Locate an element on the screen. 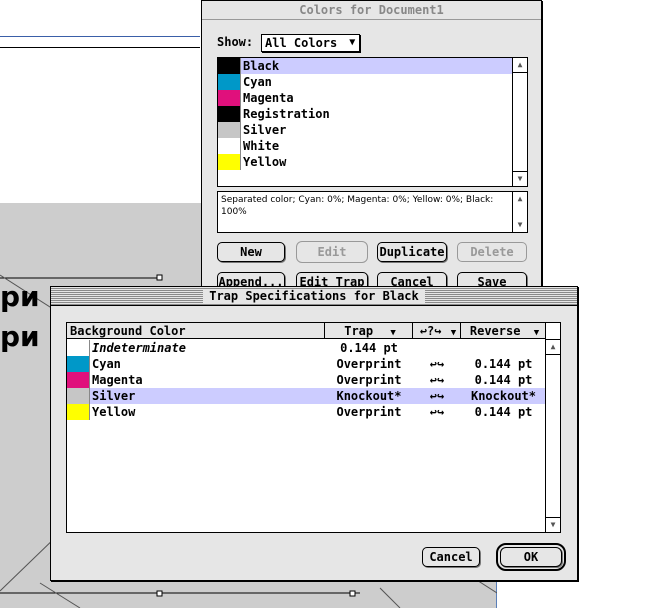 This screenshot has width=652, height=608. color-name: Yellow is located at coordinates (265, 162).